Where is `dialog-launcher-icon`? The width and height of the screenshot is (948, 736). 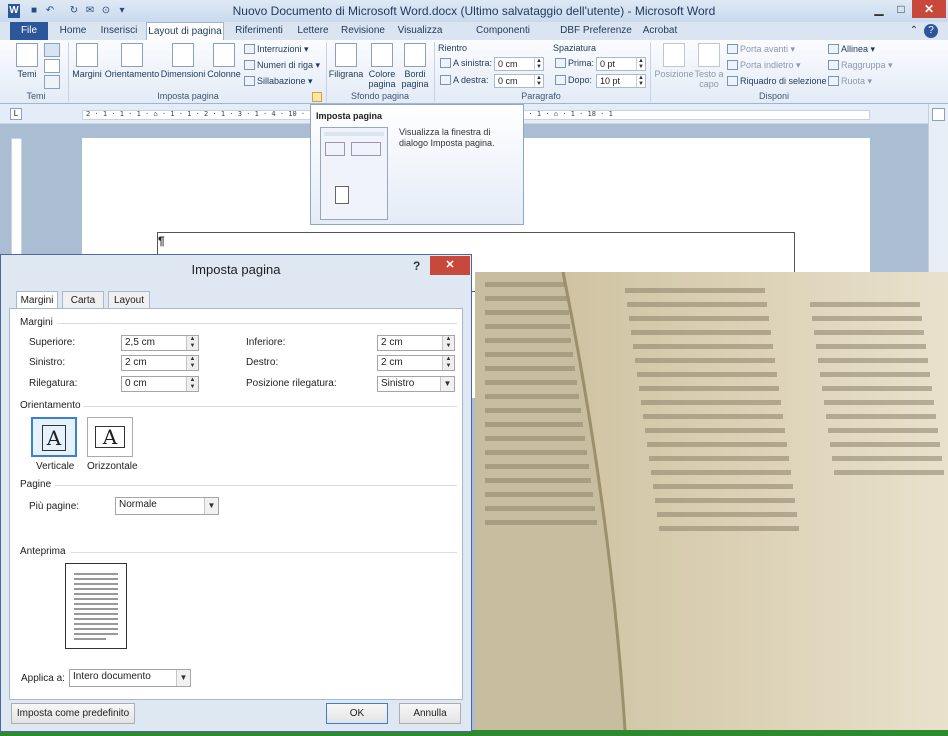
dialog-launcher-icon is located at coordinates (317, 97).